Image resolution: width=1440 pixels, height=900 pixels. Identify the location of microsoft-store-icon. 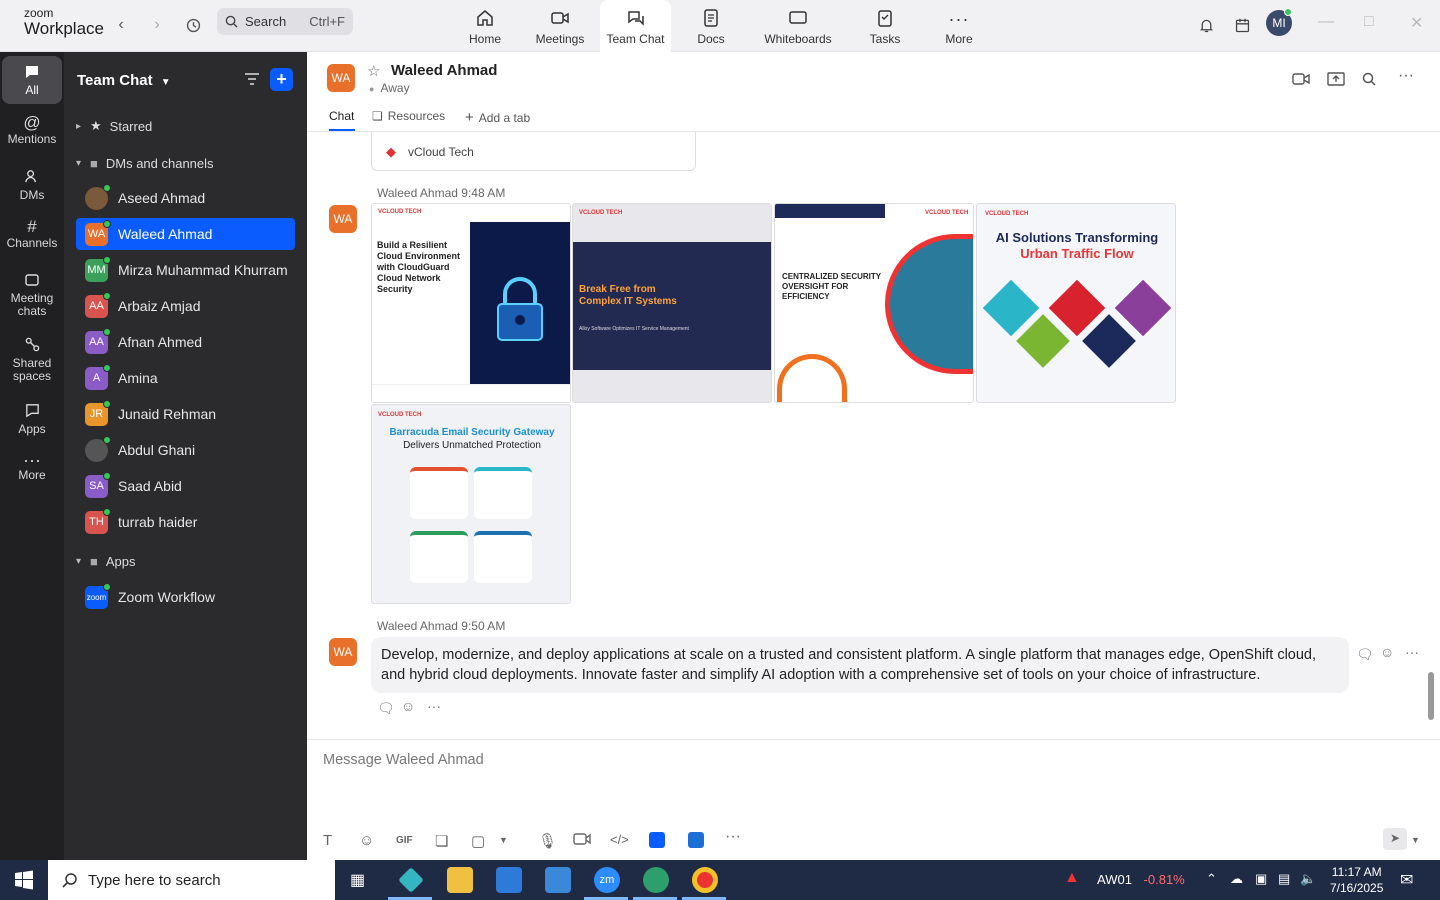
(509, 880).